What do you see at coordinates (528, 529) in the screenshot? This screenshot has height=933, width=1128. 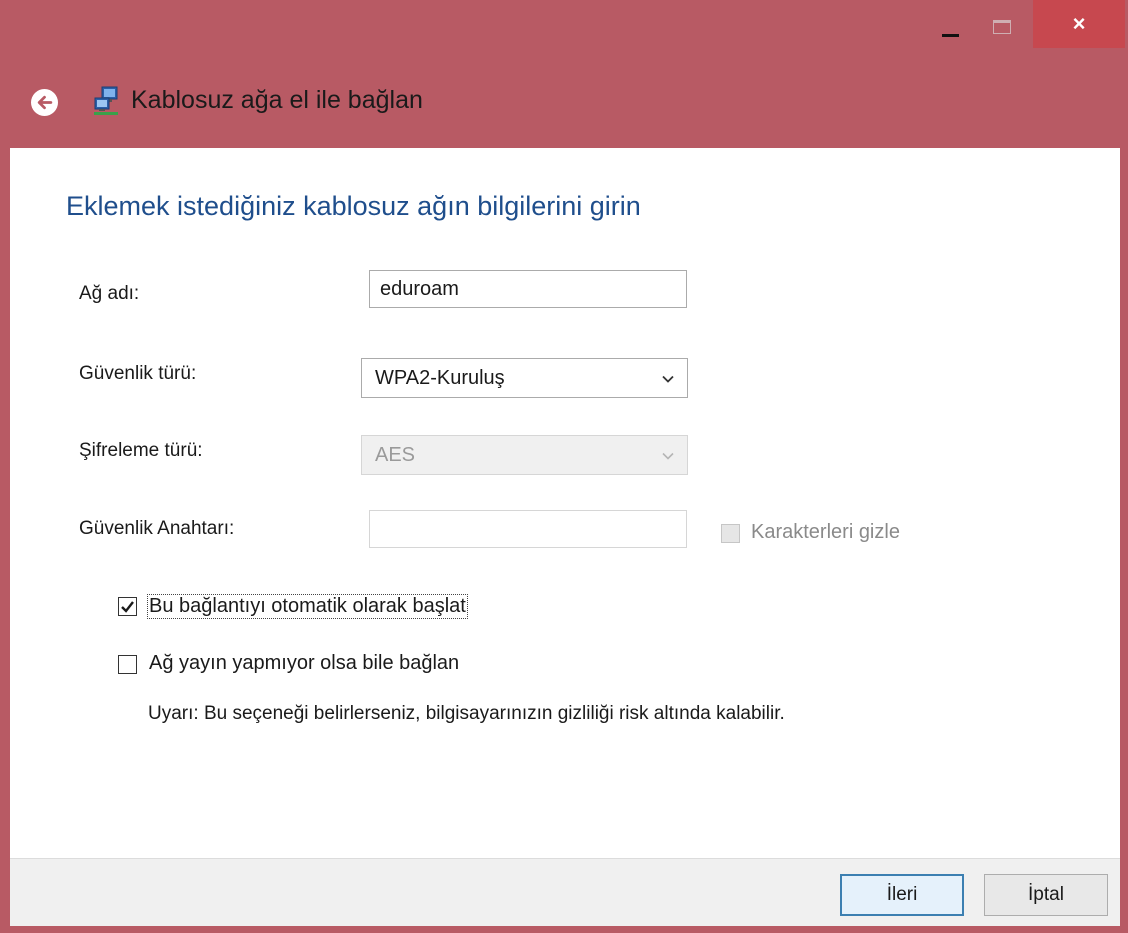 I see `security-key-input` at bounding box center [528, 529].